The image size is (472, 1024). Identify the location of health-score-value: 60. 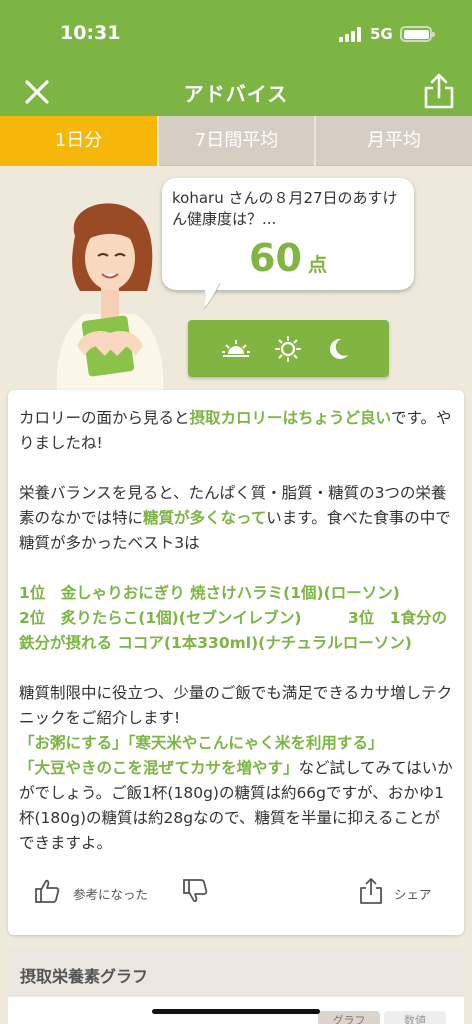
(275, 258).